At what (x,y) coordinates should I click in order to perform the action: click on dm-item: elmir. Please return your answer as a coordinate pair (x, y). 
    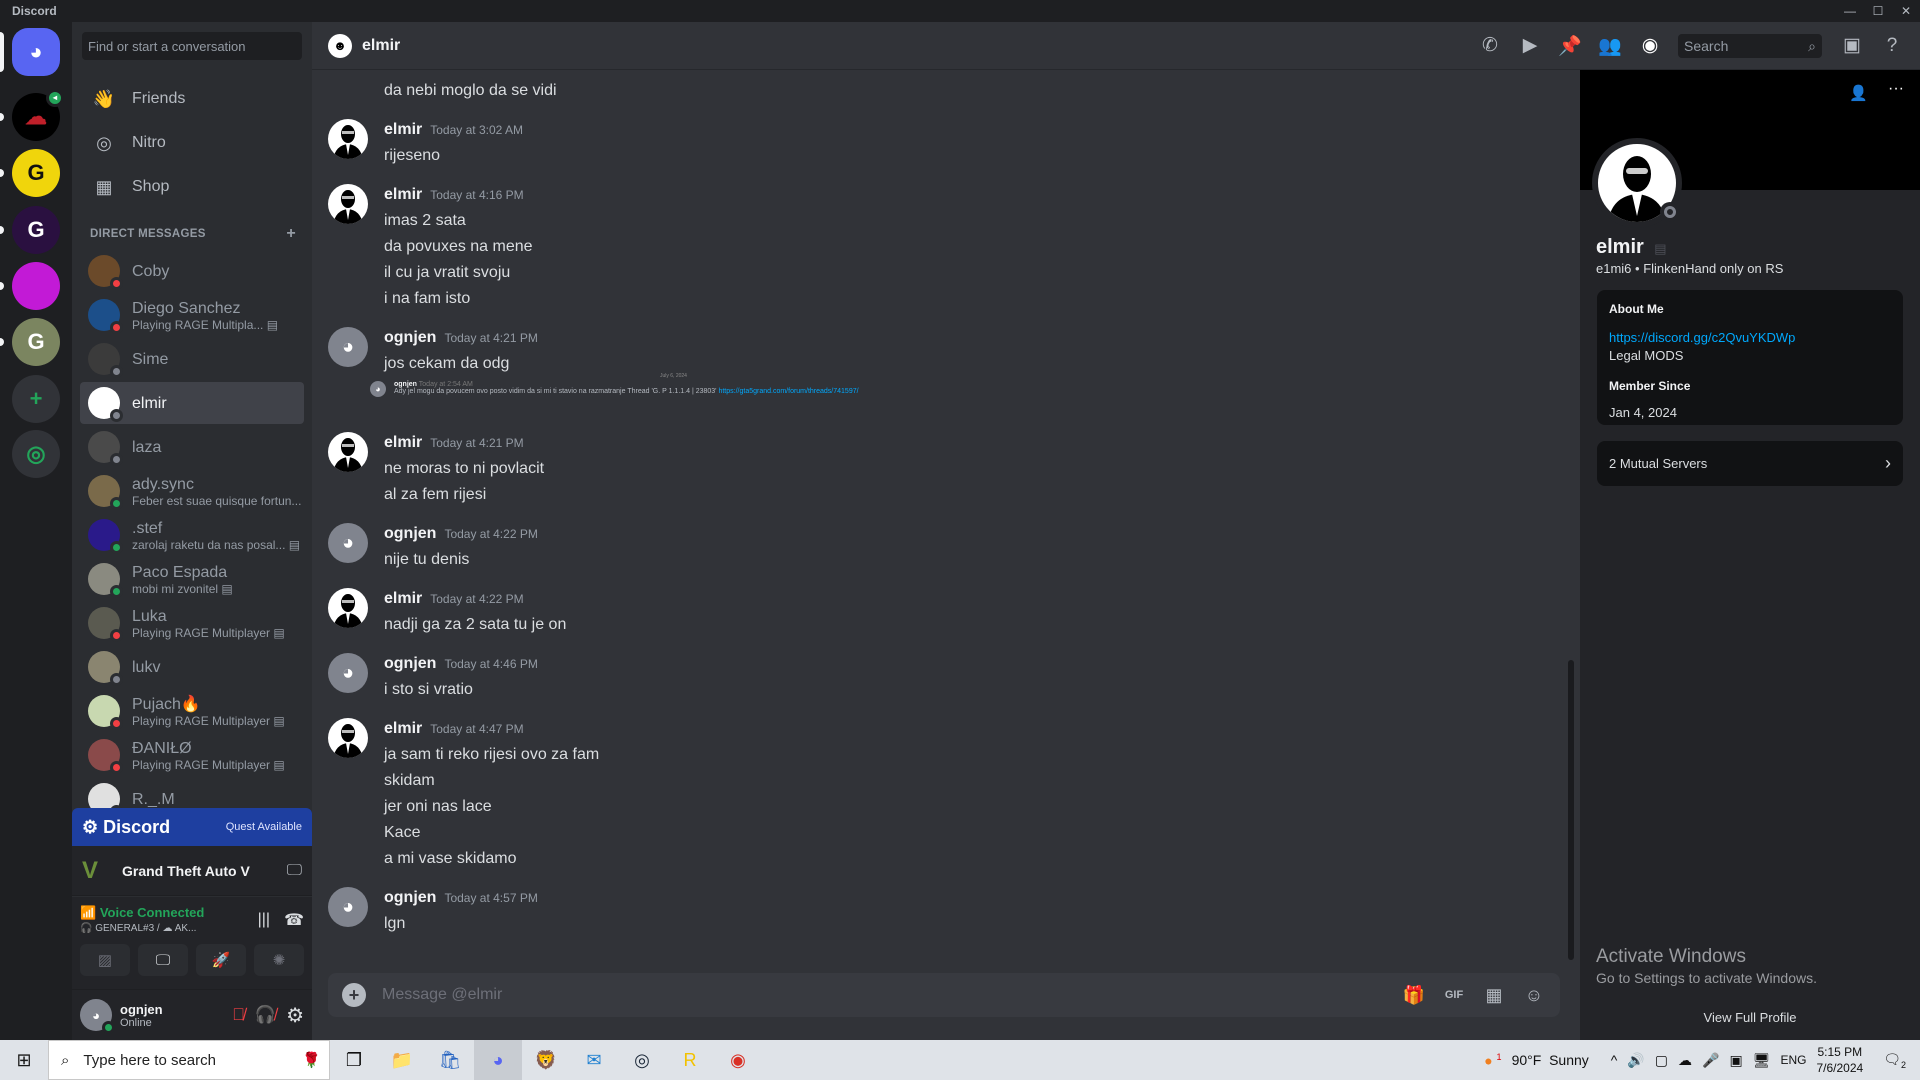
    Looking at the image, I should click on (192, 403).